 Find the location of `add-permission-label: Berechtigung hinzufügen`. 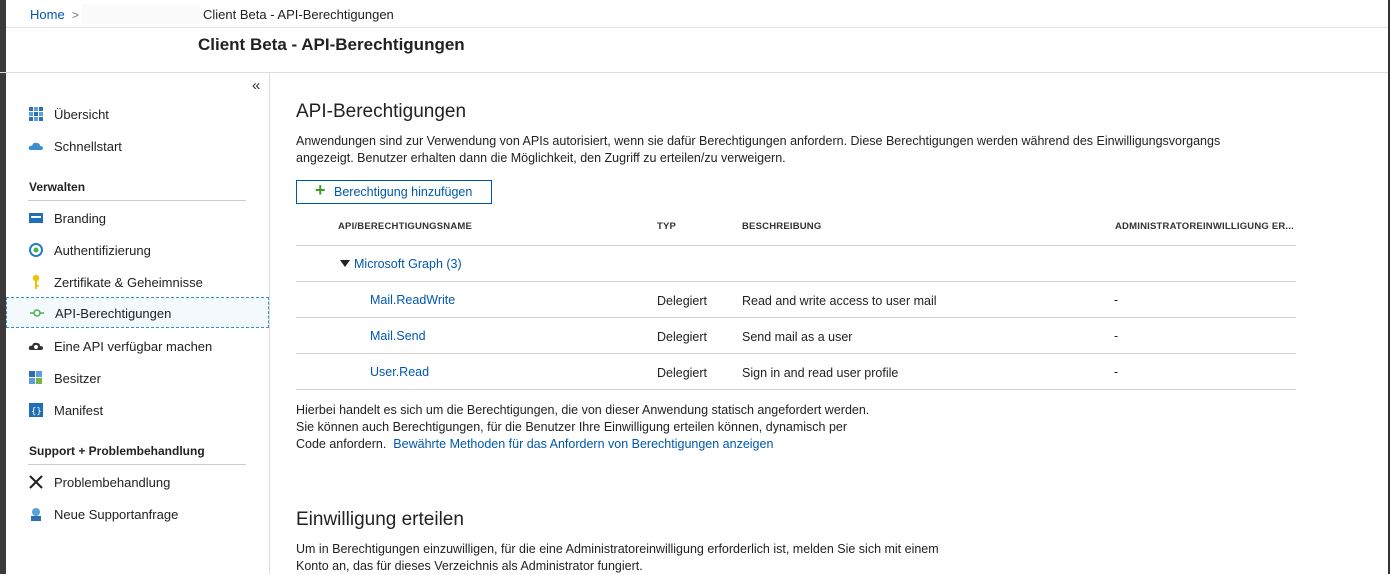

add-permission-label: Berechtigung hinzufügen is located at coordinates (403, 192).